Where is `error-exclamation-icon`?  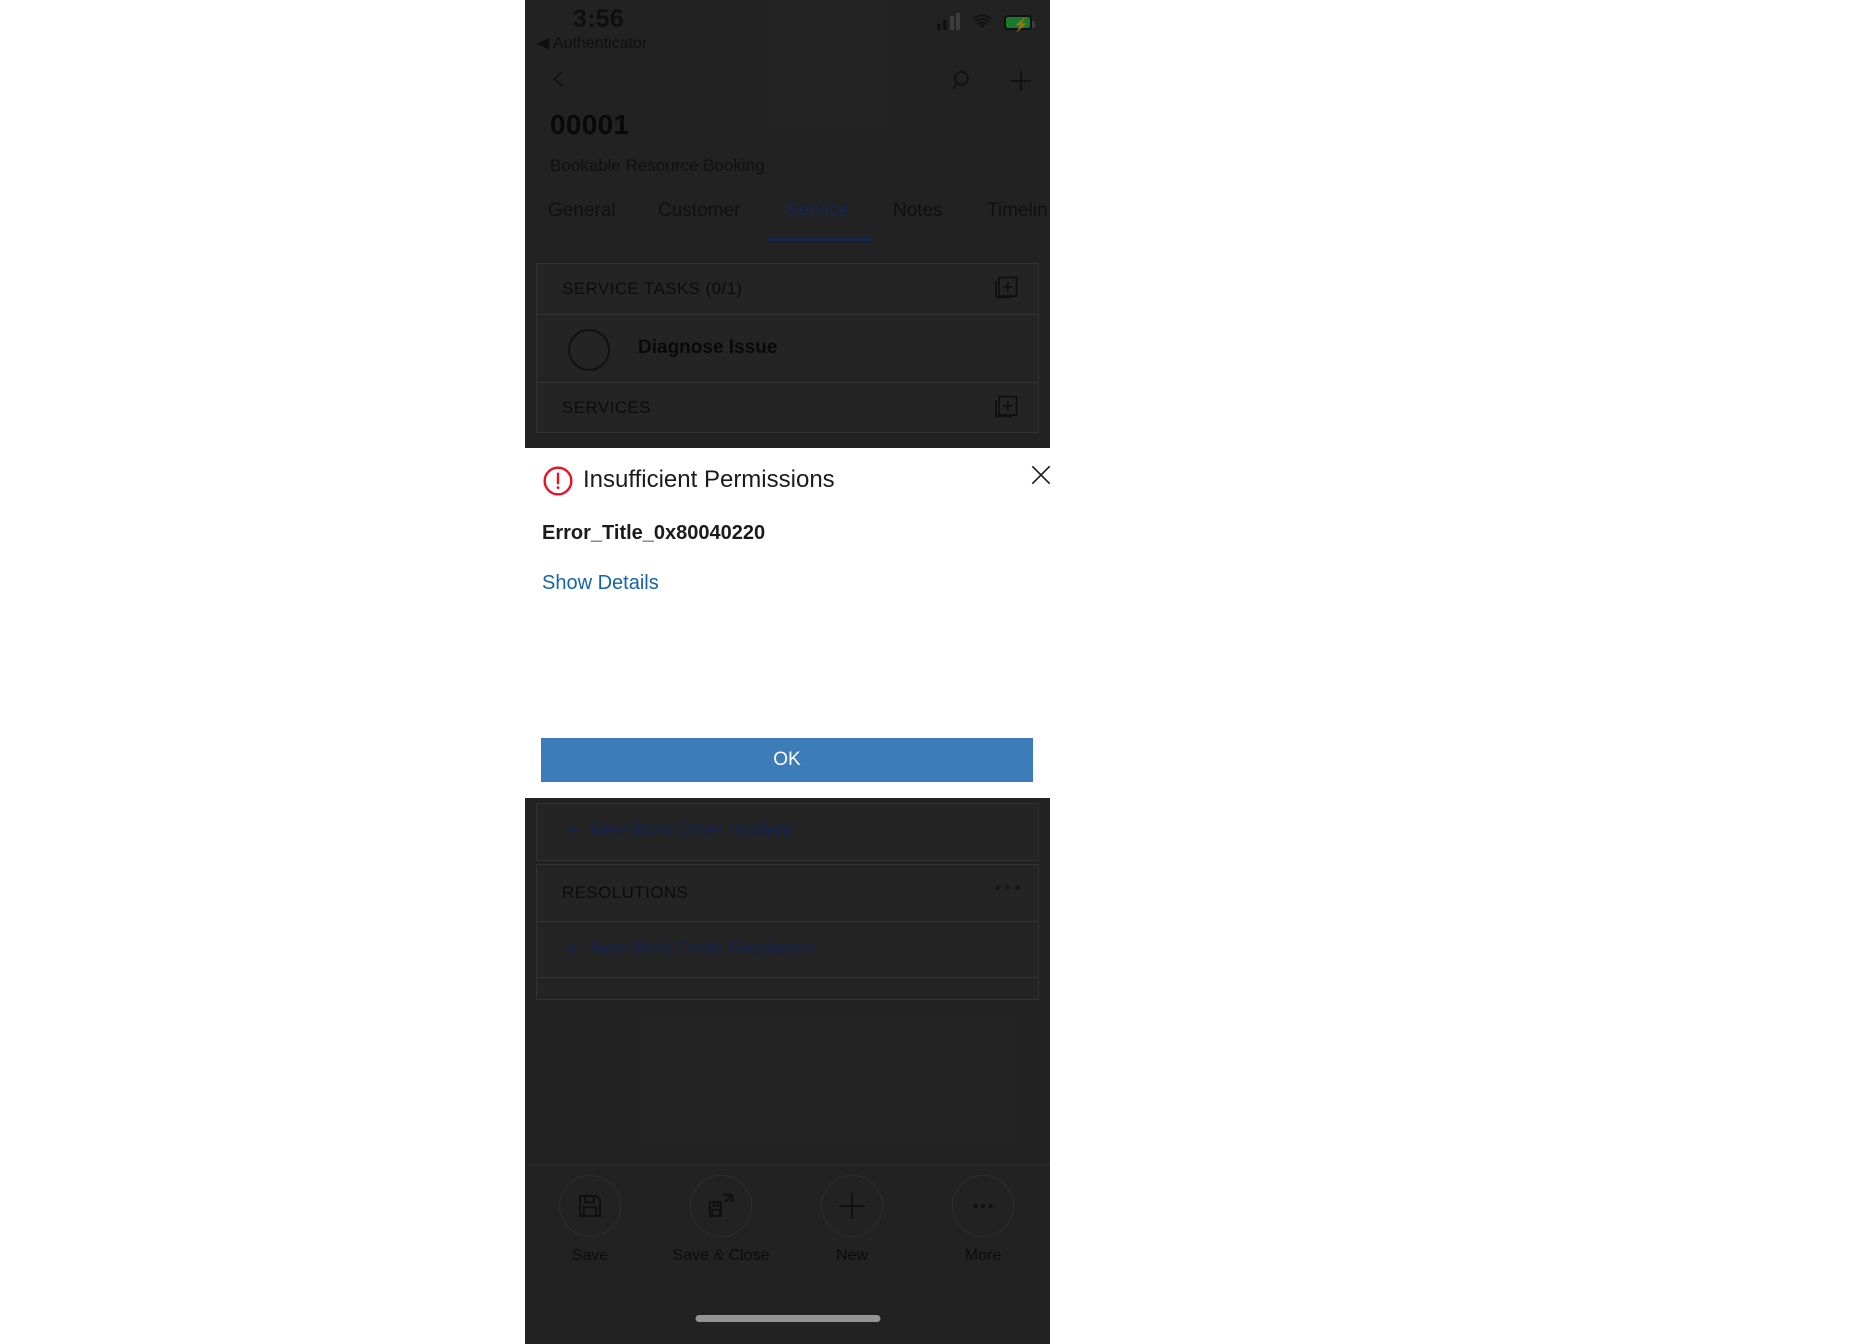 error-exclamation-icon is located at coordinates (558, 481).